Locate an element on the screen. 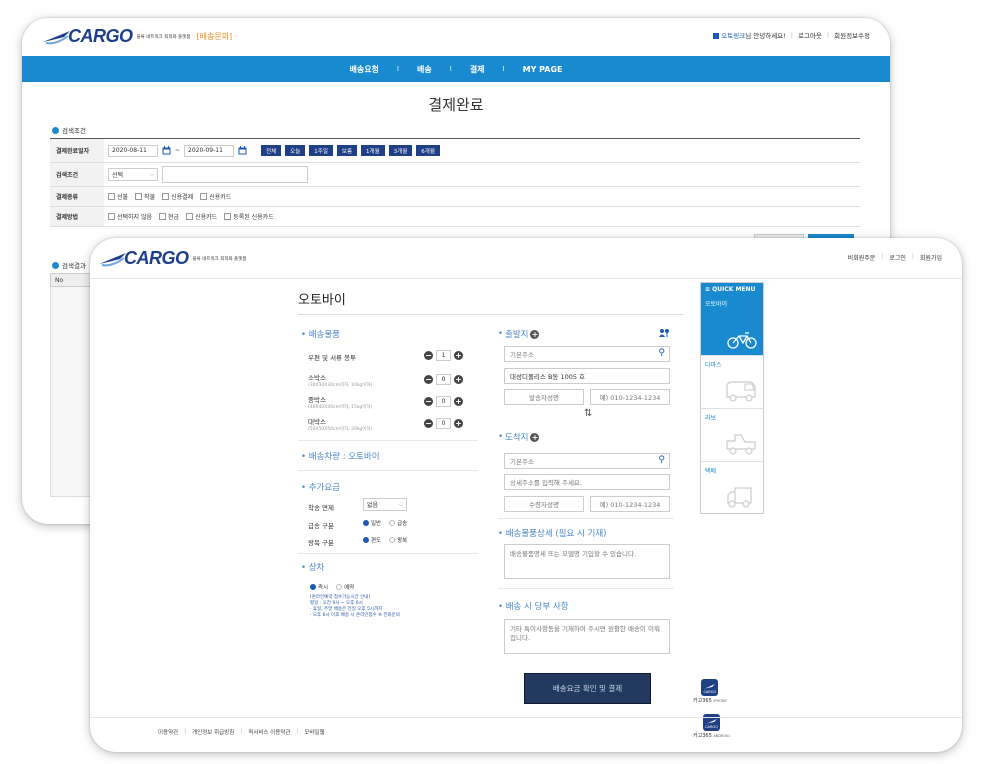 The height and width of the screenshot is (764, 981). period-today-button: 오늘 is located at coordinates (295, 150).